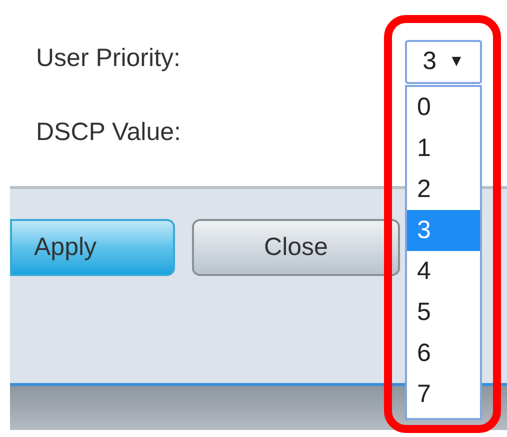 The width and height of the screenshot is (507, 437). What do you see at coordinates (92, 247) in the screenshot?
I see `apply-button: Apply` at bounding box center [92, 247].